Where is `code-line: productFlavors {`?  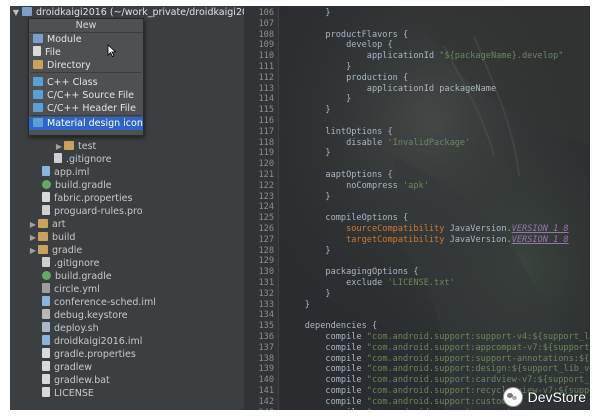
code-line: productFlavors { is located at coordinates (346, 35).